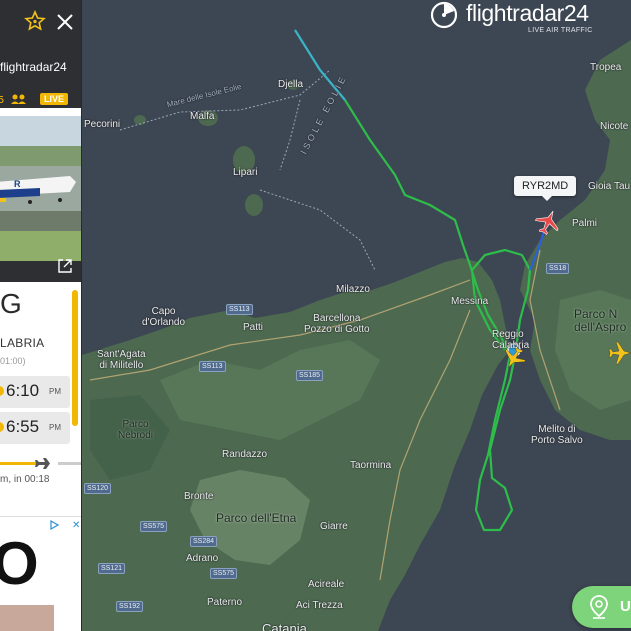 This screenshot has width=631, height=631. What do you see at coordinates (319, 605) in the screenshot?
I see `place-aci-trezza: Aci Trezza` at bounding box center [319, 605].